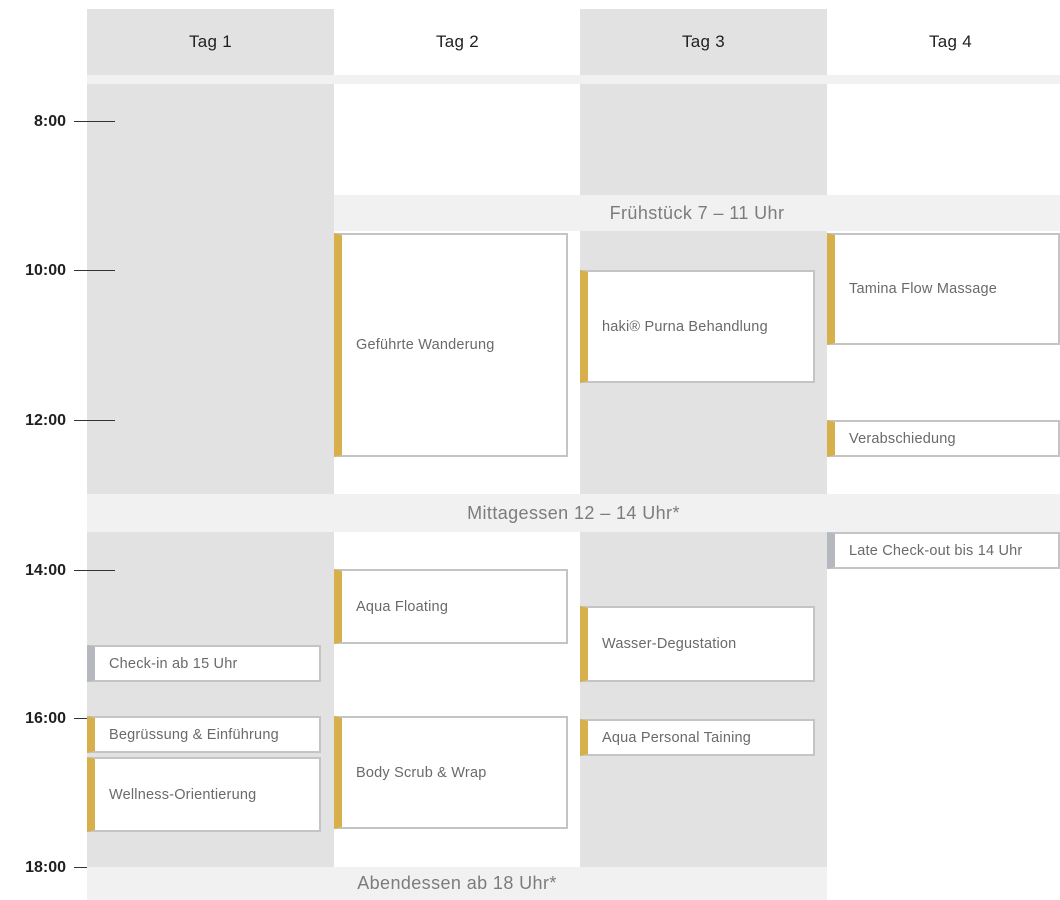  I want to click on lunch-band: Mittagessen 12 – 14 Uhr*, so click(573, 513).